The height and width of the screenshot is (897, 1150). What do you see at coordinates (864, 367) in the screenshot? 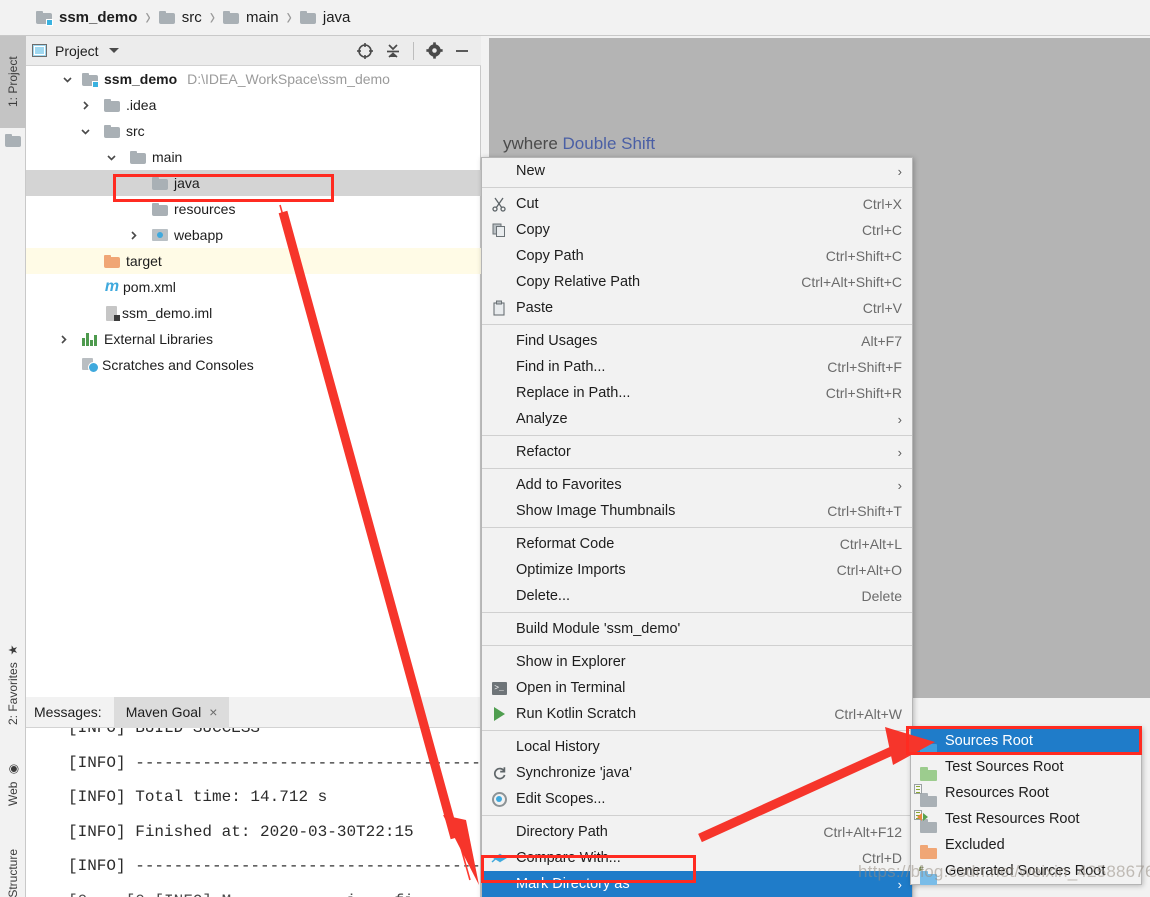
I see `menu-shortcut: Ctrl+Shift+F` at bounding box center [864, 367].